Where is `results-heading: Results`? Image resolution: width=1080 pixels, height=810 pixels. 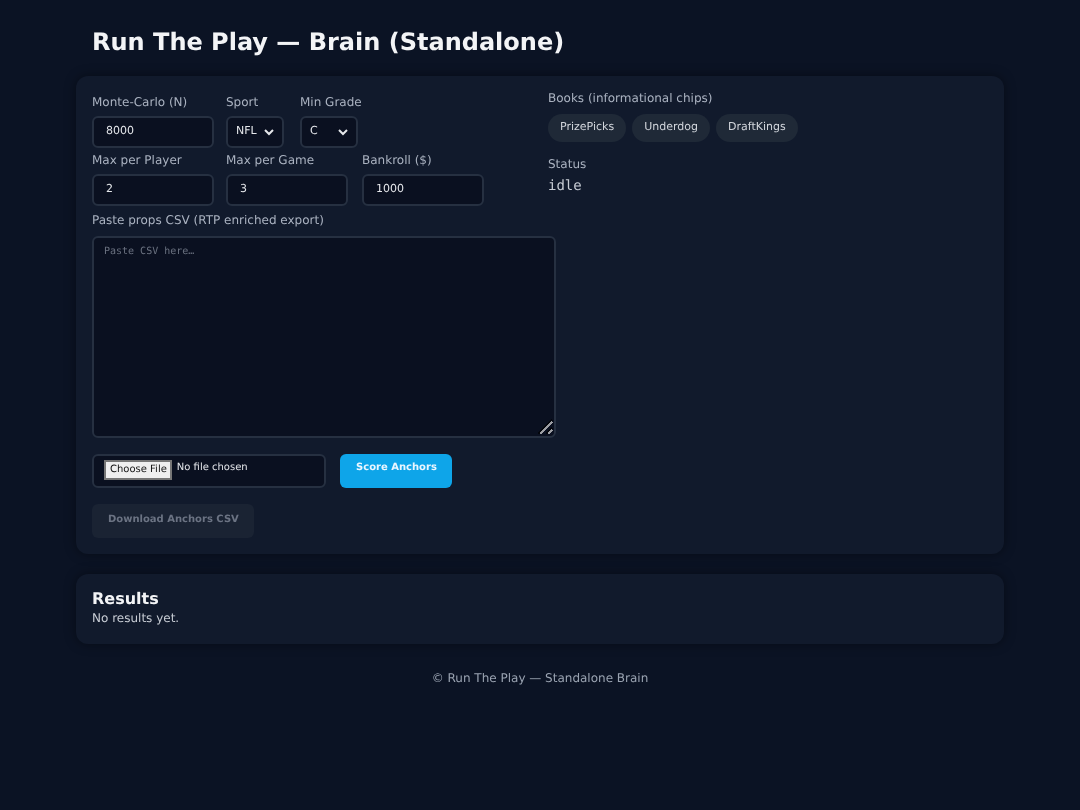 results-heading: Results is located at coordinates (126, 600).